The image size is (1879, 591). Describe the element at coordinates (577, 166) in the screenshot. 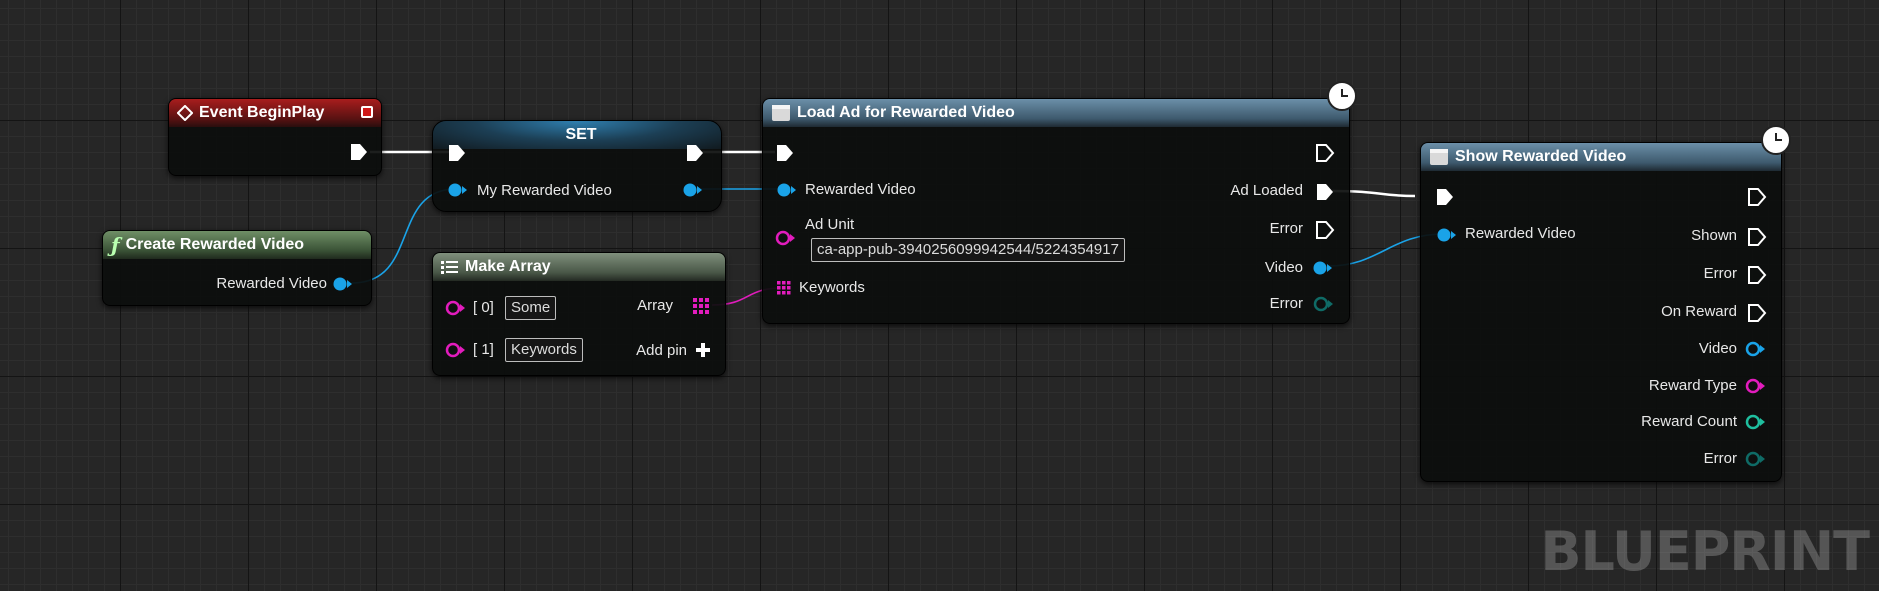

I see `set-node: SET My Rewarded Video` at that location.